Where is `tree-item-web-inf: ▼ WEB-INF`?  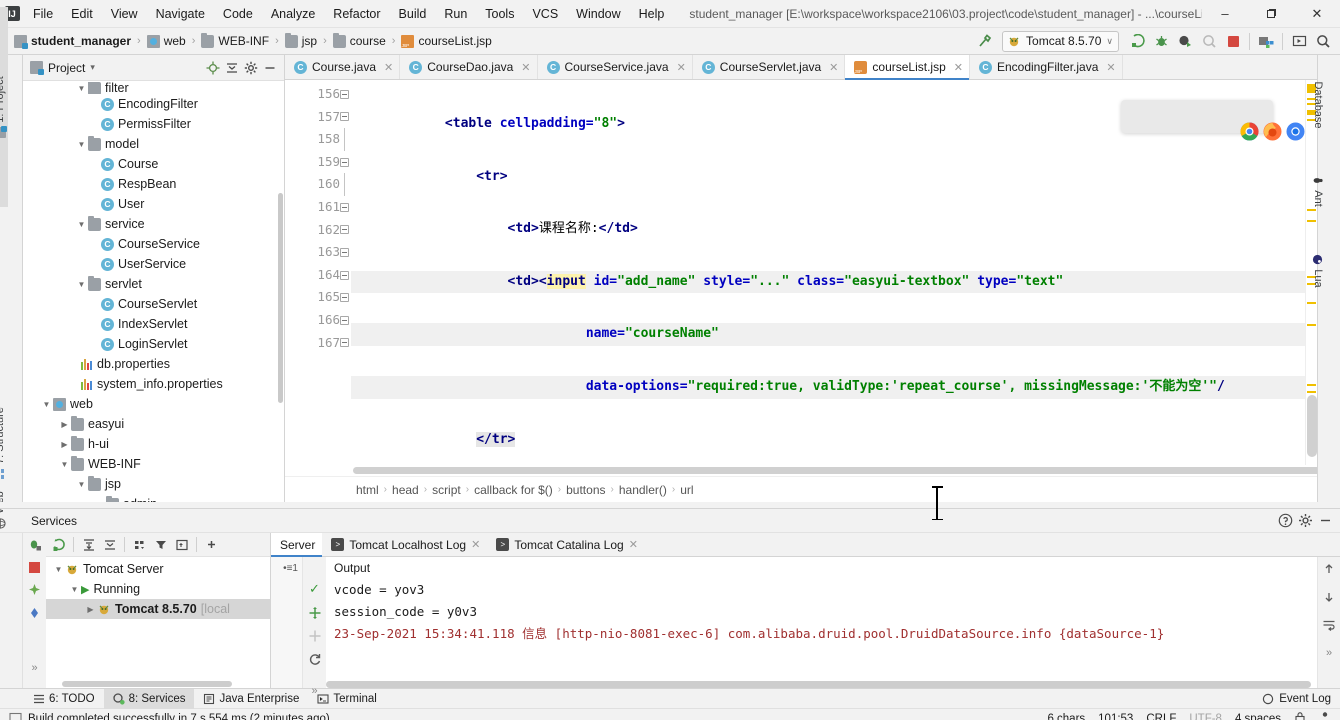 tree-item-web-inf: ▼ WEB-INF is located at coordinates (153, 464).